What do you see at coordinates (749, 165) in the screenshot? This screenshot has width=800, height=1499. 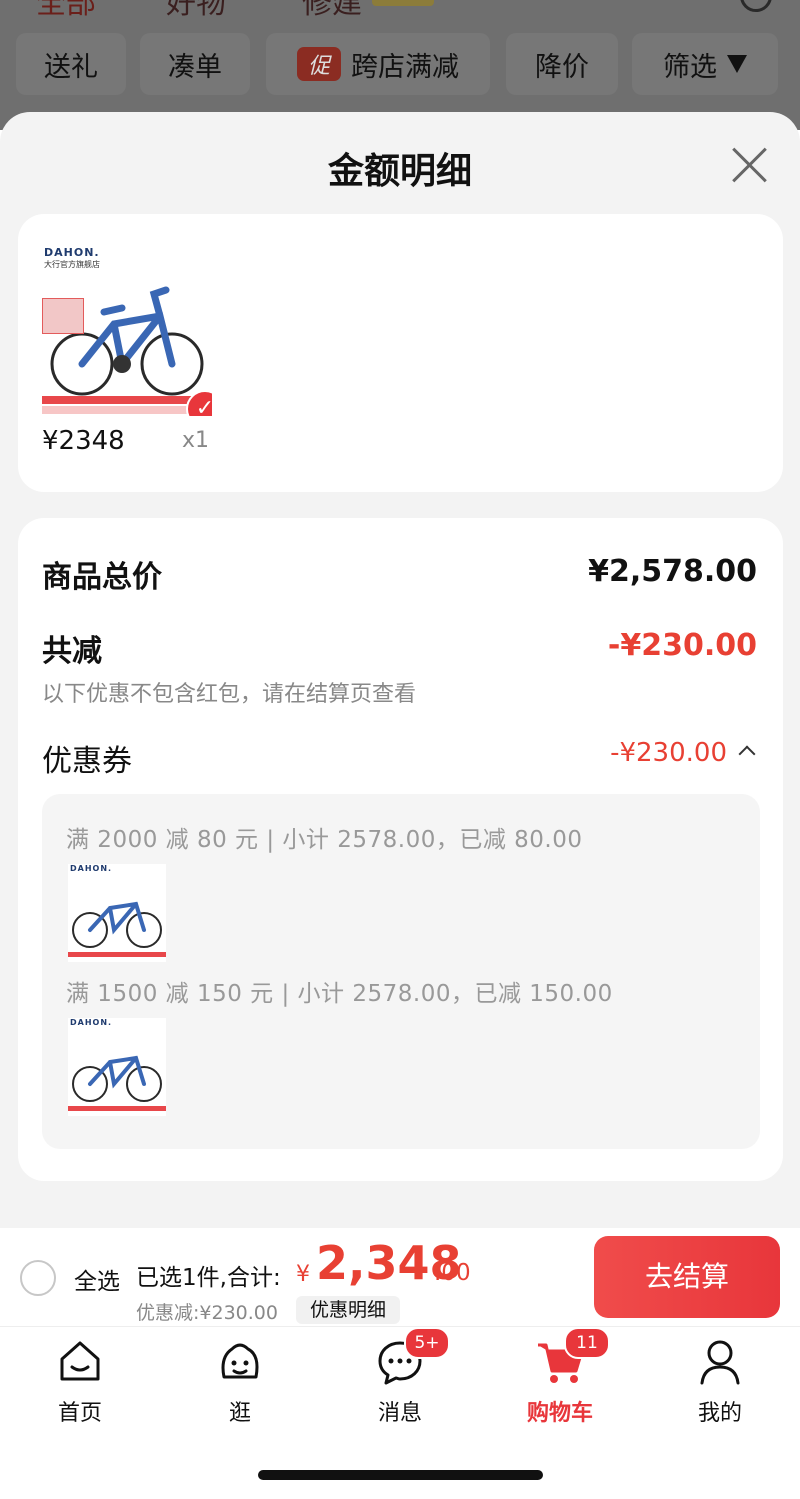 I see `close-icon` at bounding box center [749, 165].